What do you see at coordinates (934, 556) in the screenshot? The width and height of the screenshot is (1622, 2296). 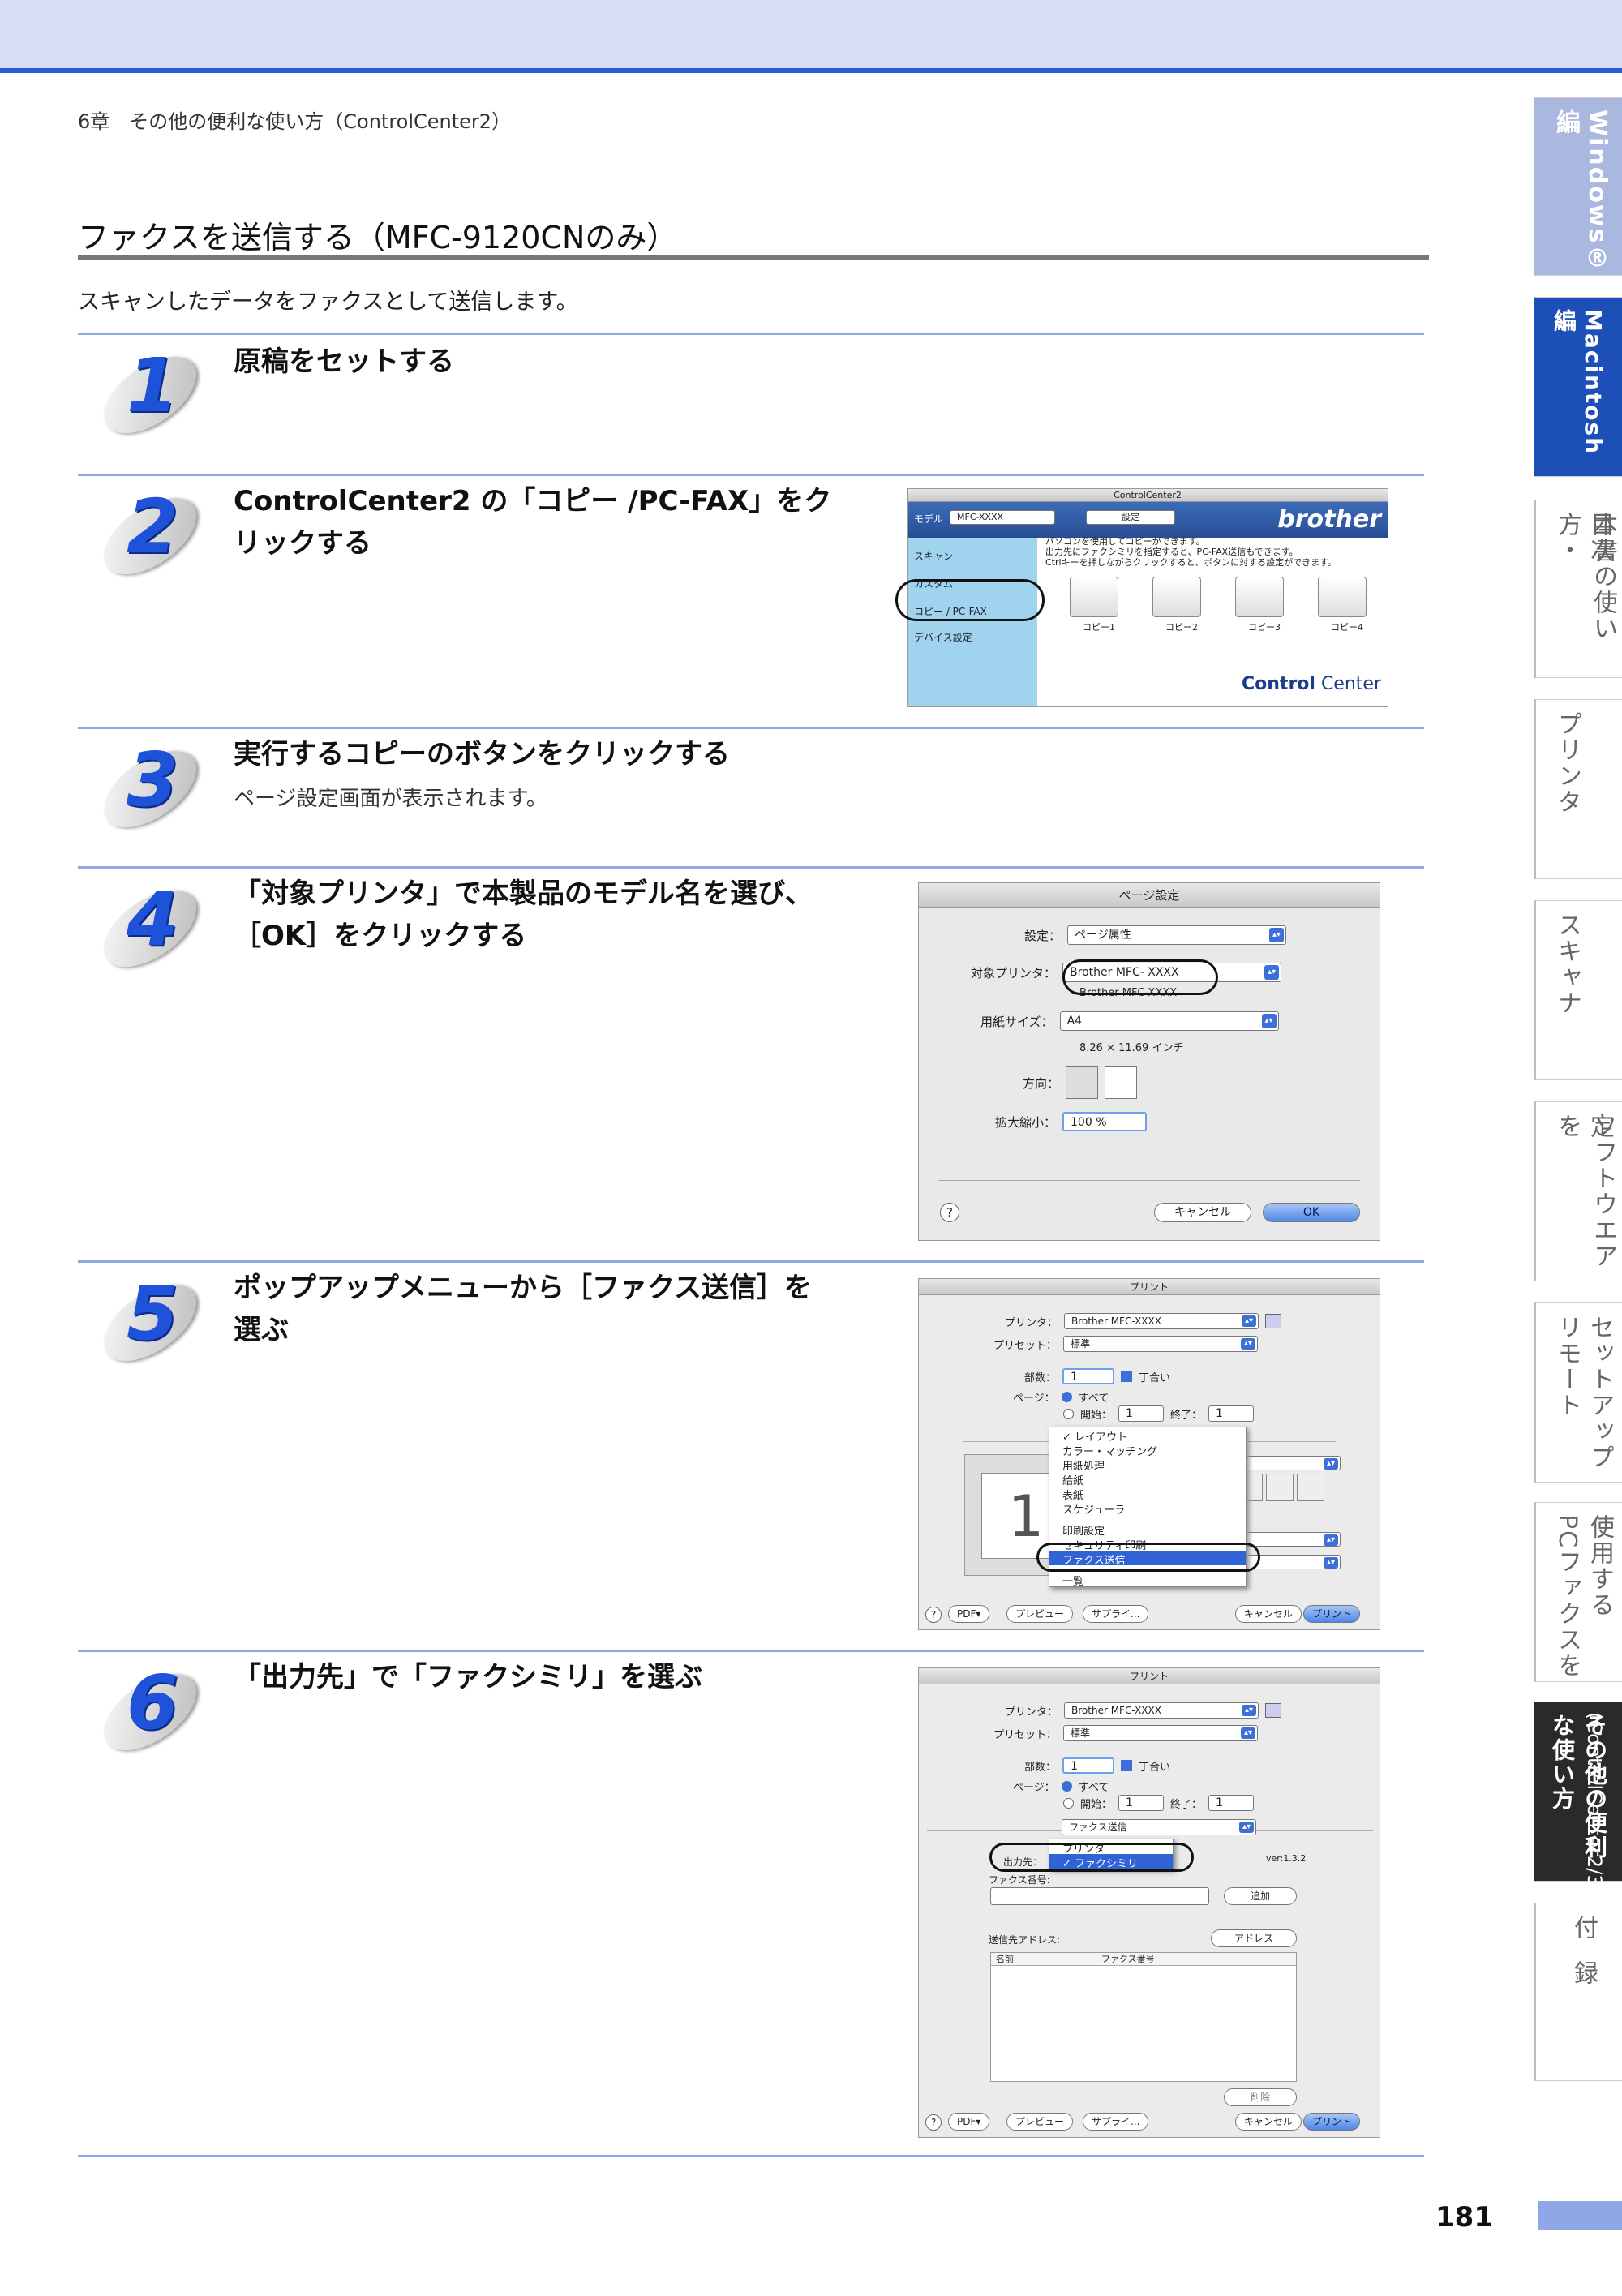 I see `cc-menu-scan: スキャン` at bounding box center [934, 556].